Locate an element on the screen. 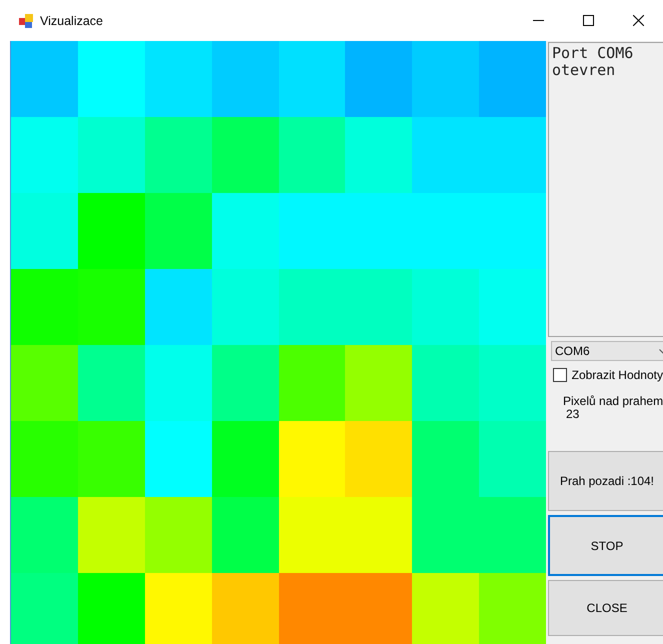 Image resolution: width=663 pixels, height=644 pixels. maximize-icon is located at coordinates (588, 20).